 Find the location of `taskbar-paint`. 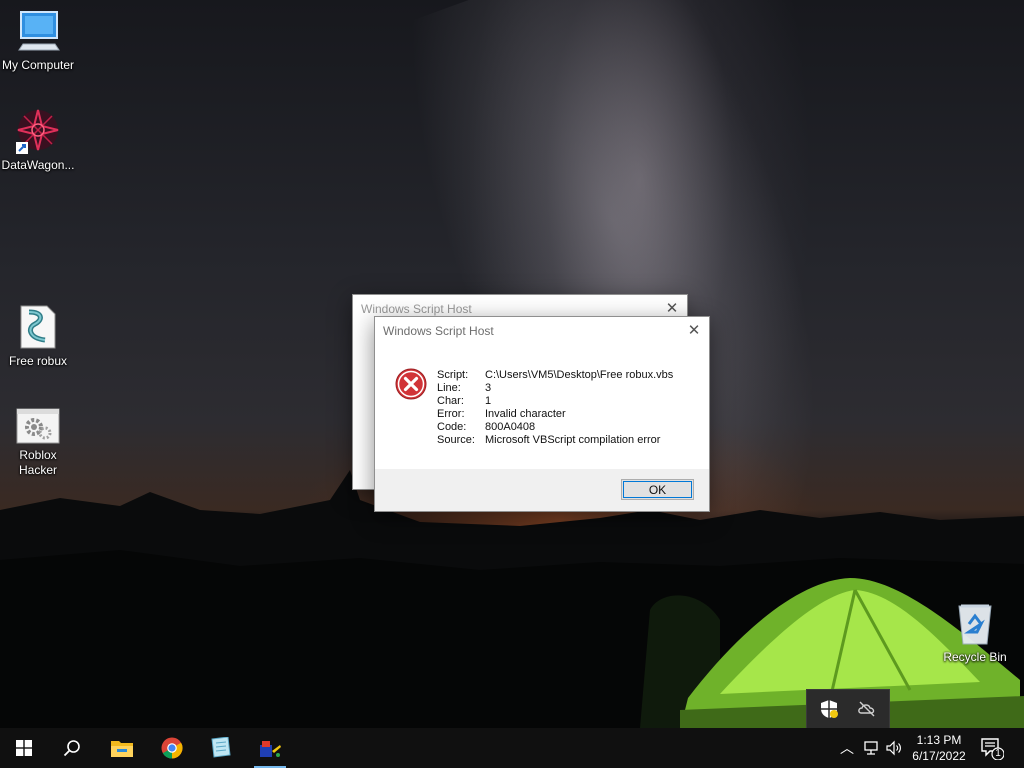

taskbar-paint is located at coordinates (270, 748).